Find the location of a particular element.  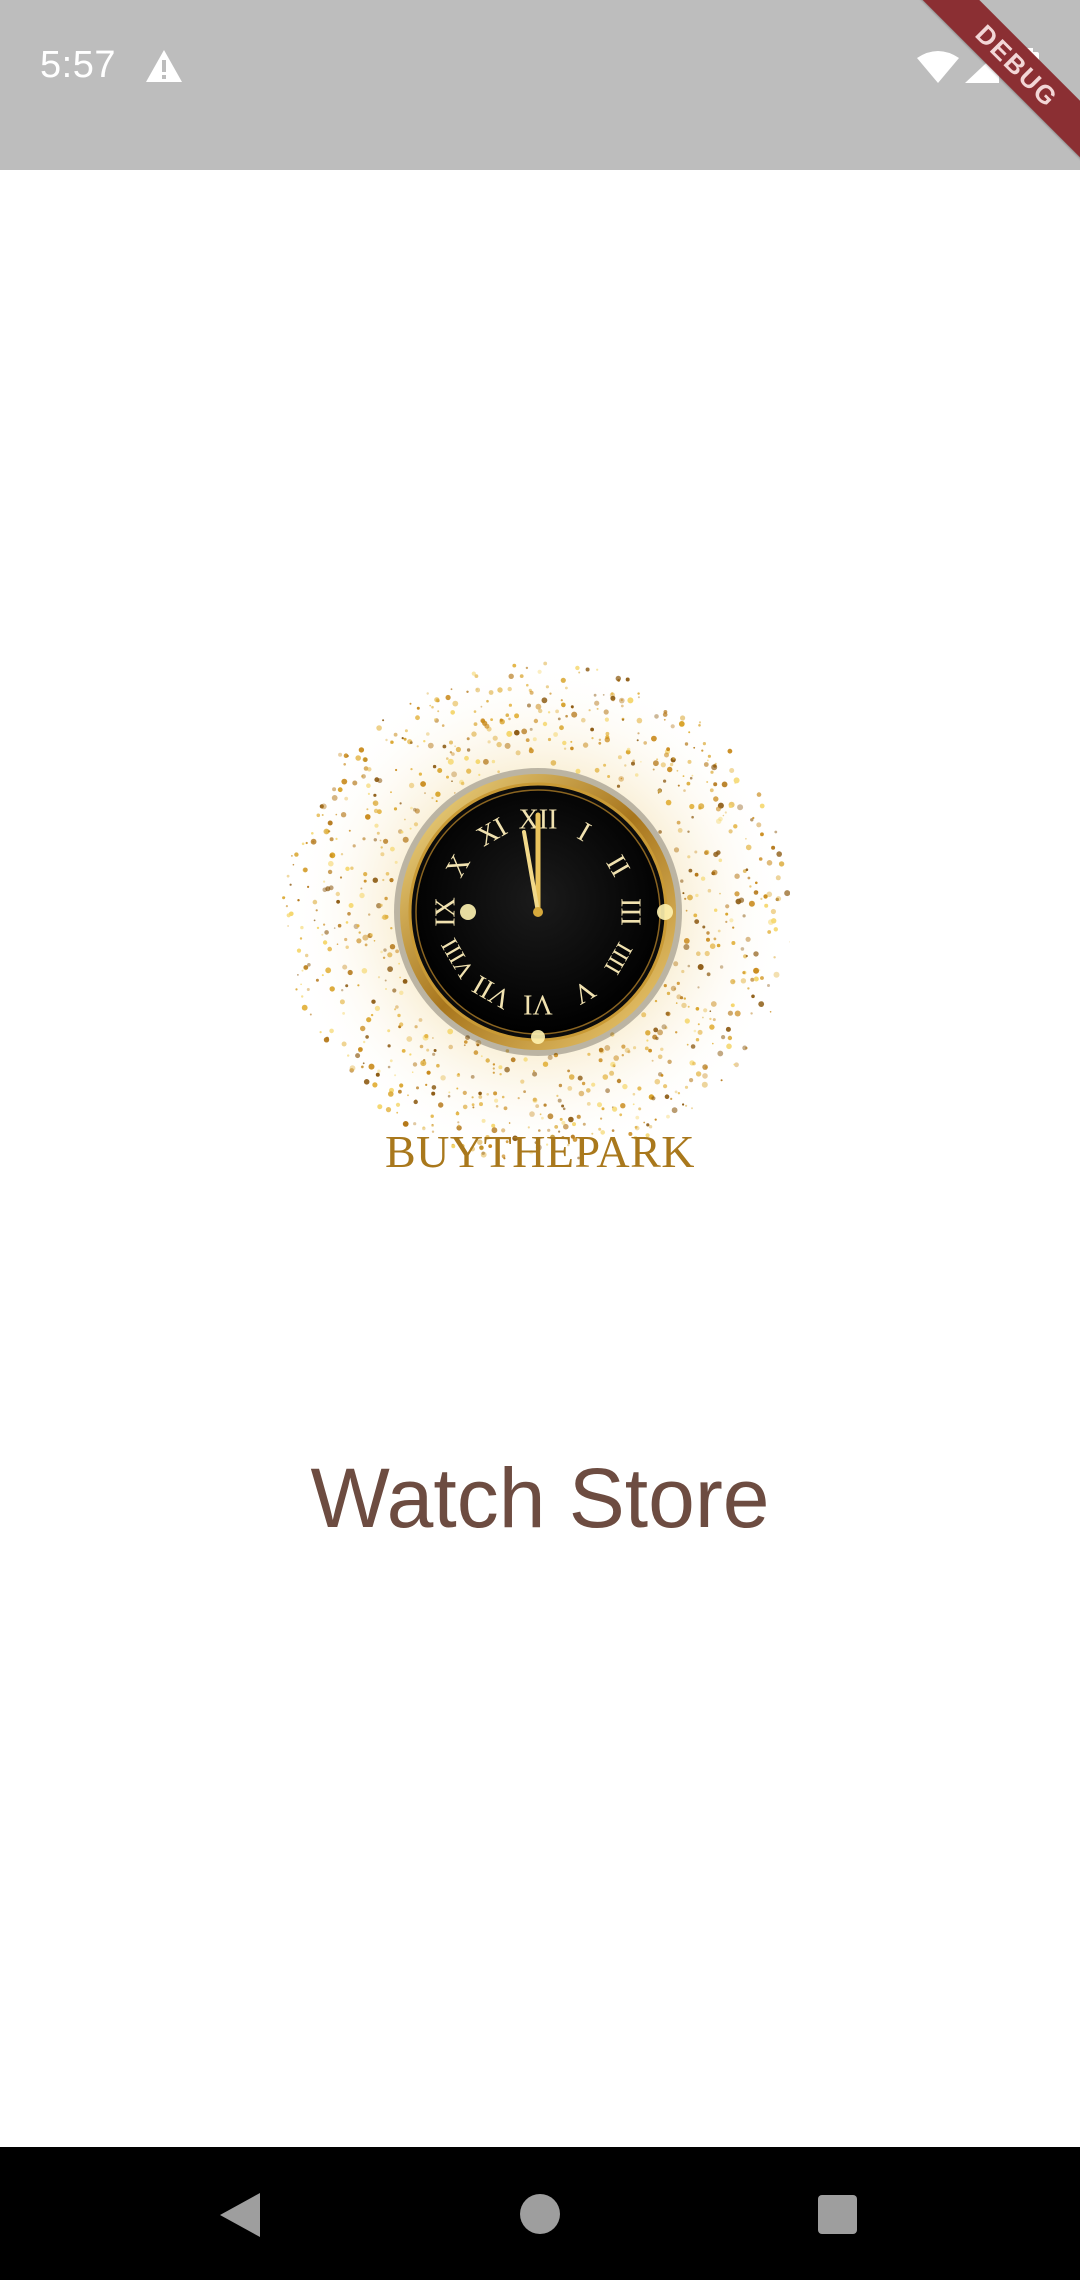

back-icon is located at coordinates (240, 2215).